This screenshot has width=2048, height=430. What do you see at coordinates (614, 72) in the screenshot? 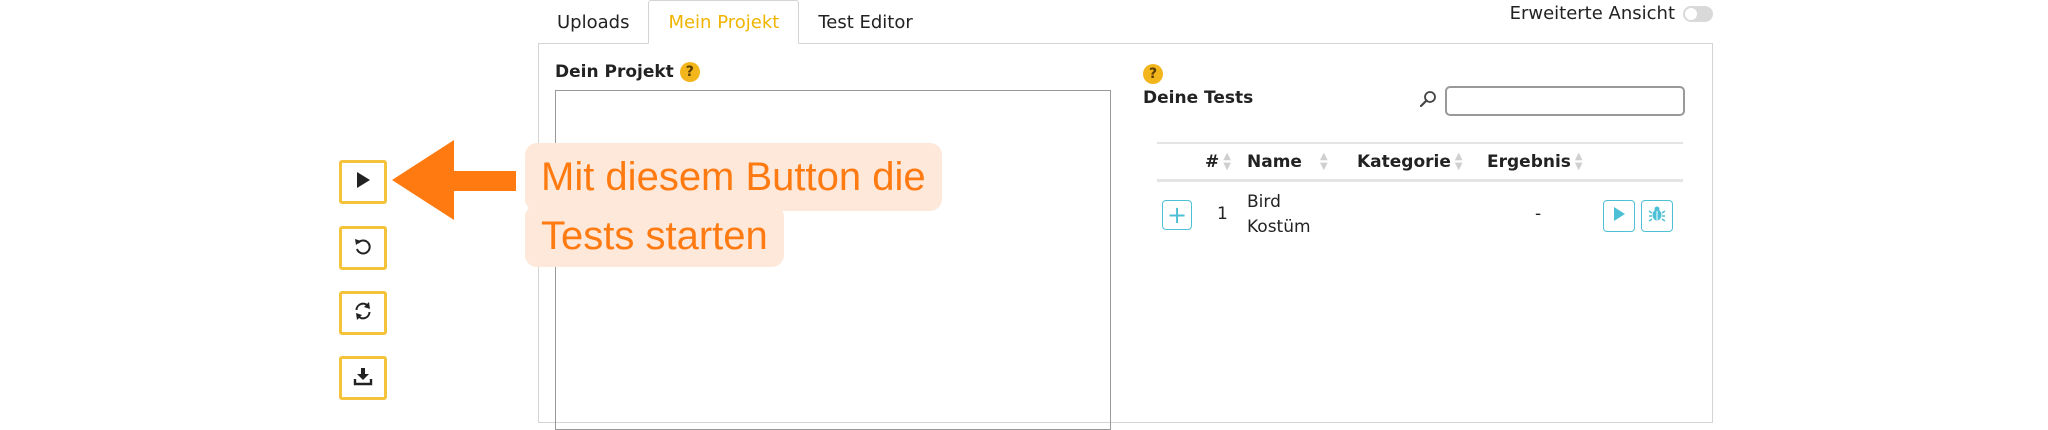
I see `project-title: Dein Projekt` at bounding box center [614, 72].